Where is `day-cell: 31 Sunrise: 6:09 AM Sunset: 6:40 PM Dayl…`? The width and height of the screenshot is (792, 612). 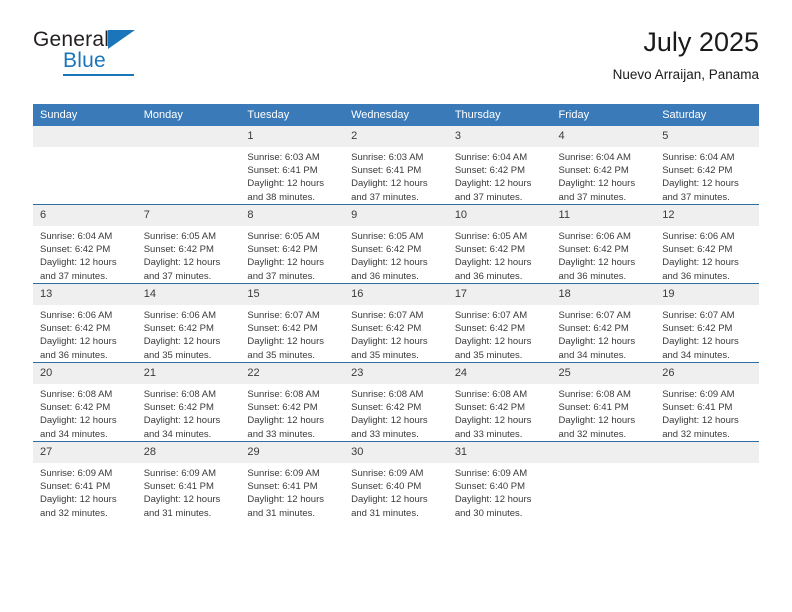
day-cell: 31 Sunrise: 6:09 AM Sunset: 6:40 PM Dayl… is located at coordinates (499, 480).